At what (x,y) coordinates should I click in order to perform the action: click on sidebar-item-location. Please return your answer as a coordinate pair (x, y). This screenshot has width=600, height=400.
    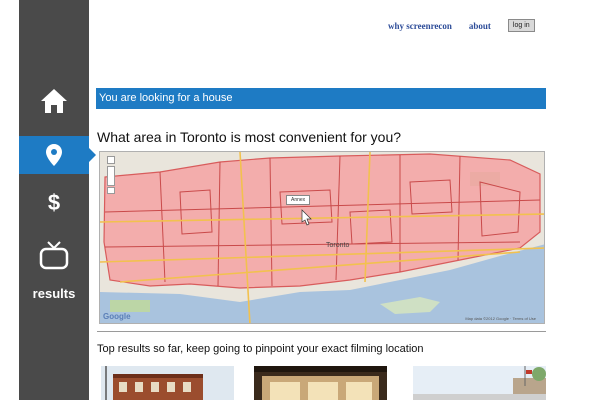
    Looking at the image, I should click on (57, 155).